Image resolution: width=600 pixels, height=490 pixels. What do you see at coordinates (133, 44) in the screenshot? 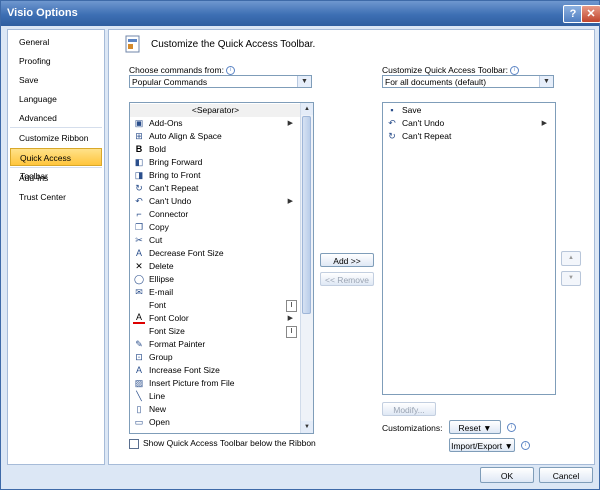
I see `toolbar-icon` at bounding box center [133, 44].